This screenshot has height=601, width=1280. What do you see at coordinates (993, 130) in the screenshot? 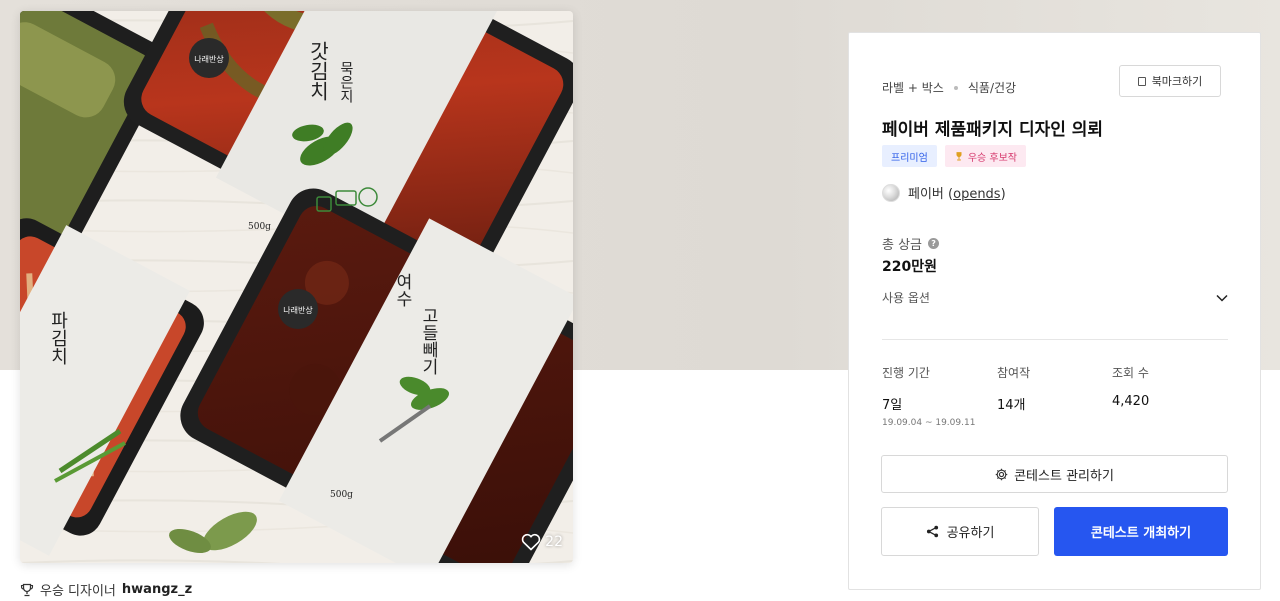
I see `contest-title: 페이버 제품패키지 디자인 의뢰` at bounding box center [993, 130].